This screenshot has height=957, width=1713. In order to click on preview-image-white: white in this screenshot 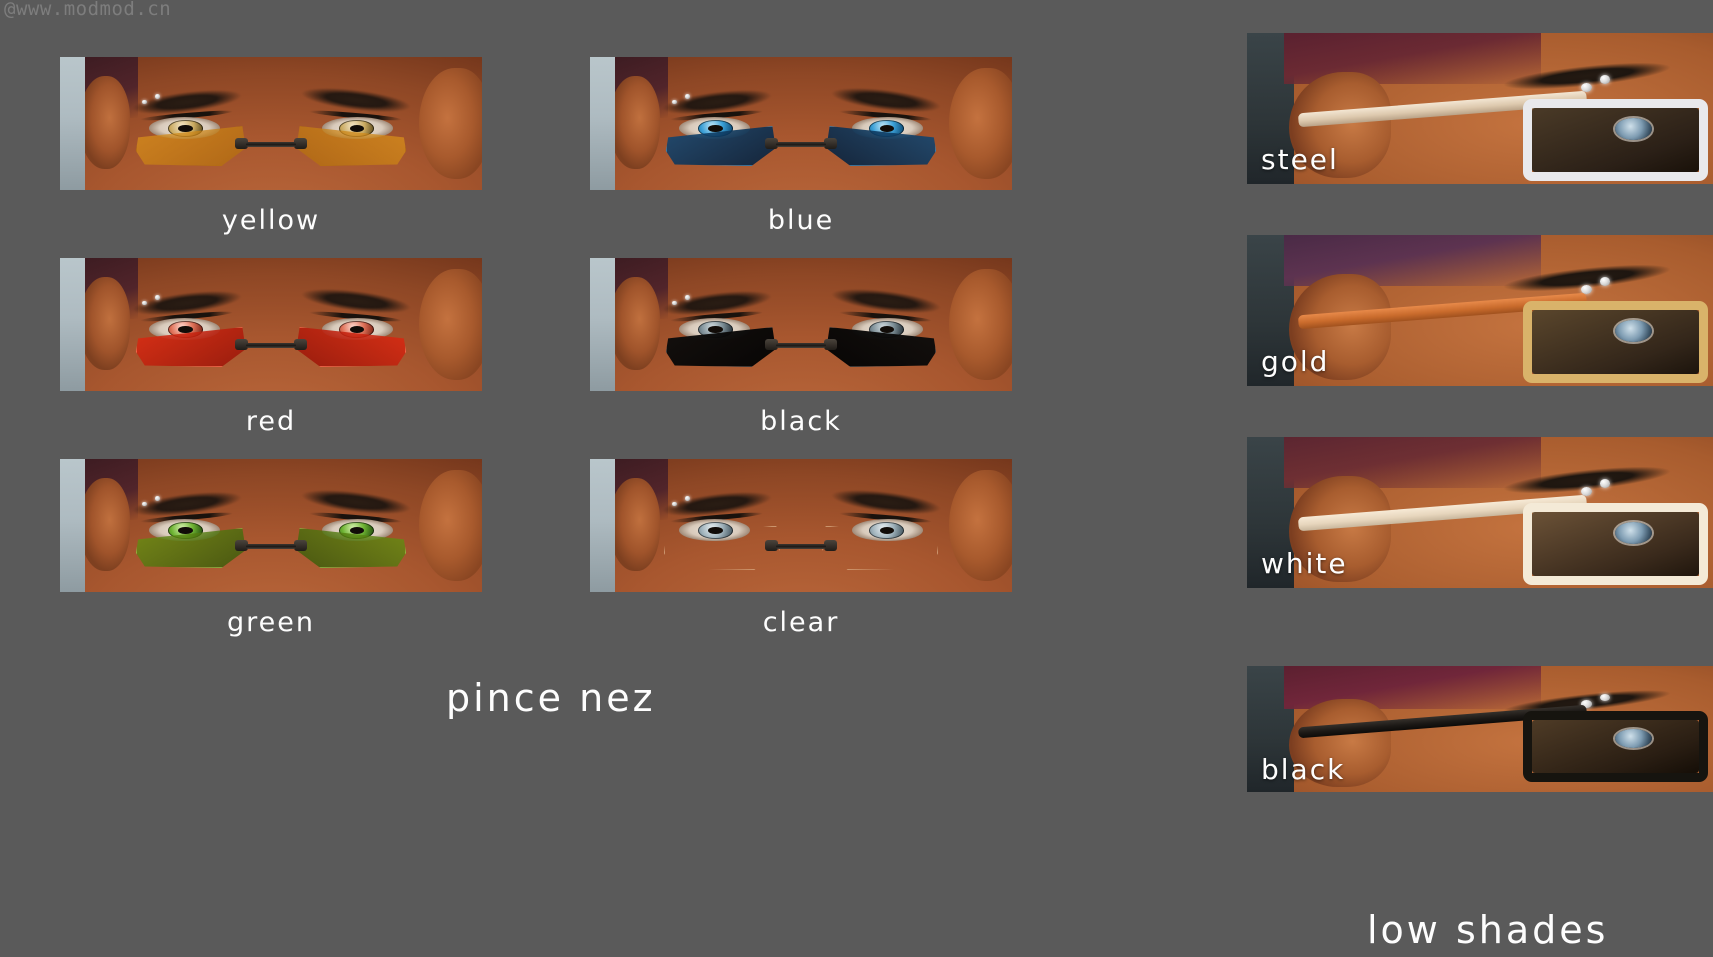, I will do `click(1480, 512)`.